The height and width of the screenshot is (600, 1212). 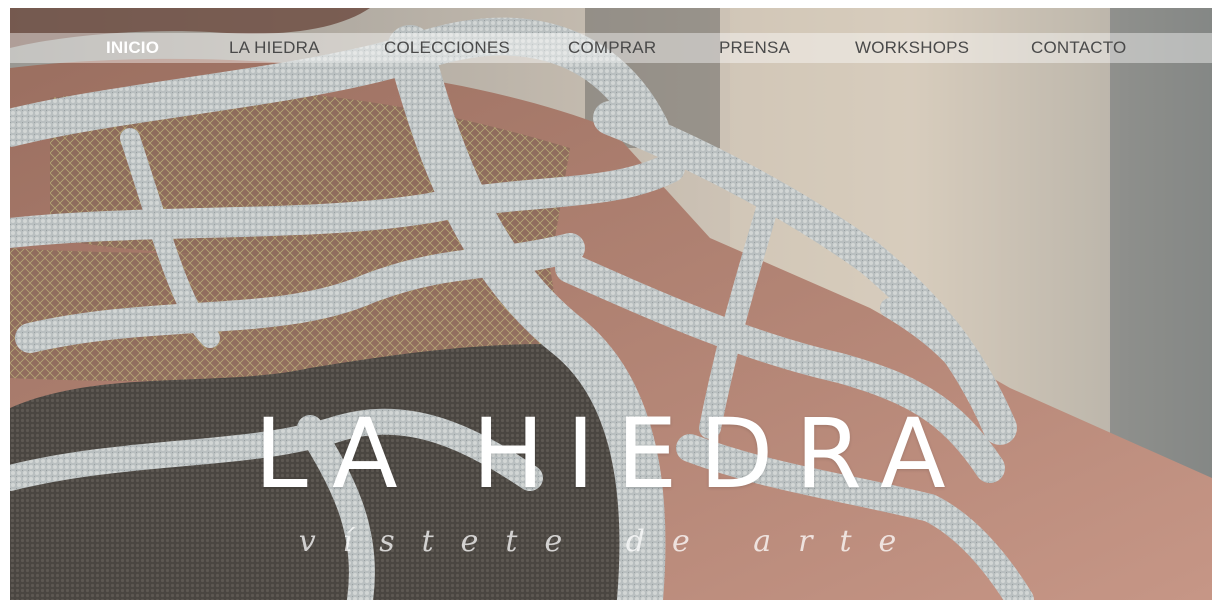 I want to click on nav-item-contacto: CONTACTO, so click(x=1078, y=48).